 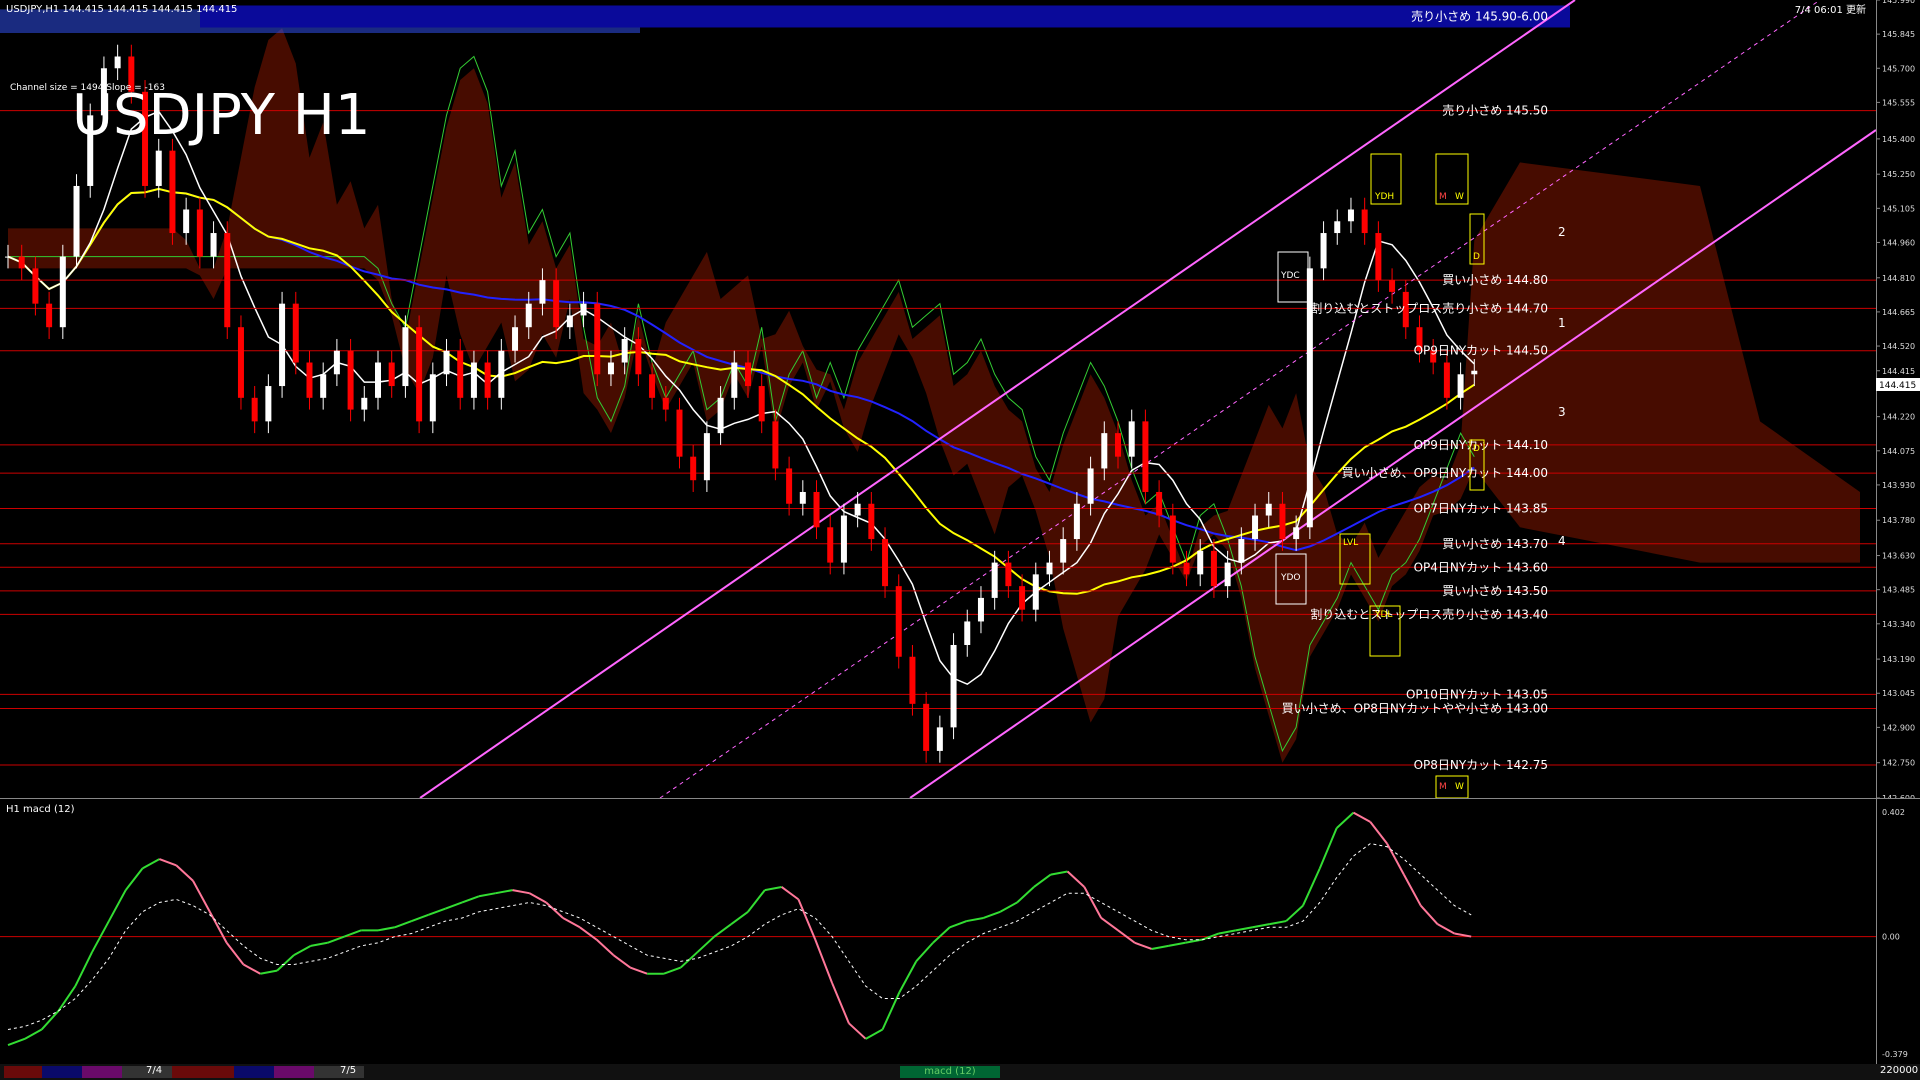 I want to click on price-tick-label: 145.845, so click(x=1898, y=34).